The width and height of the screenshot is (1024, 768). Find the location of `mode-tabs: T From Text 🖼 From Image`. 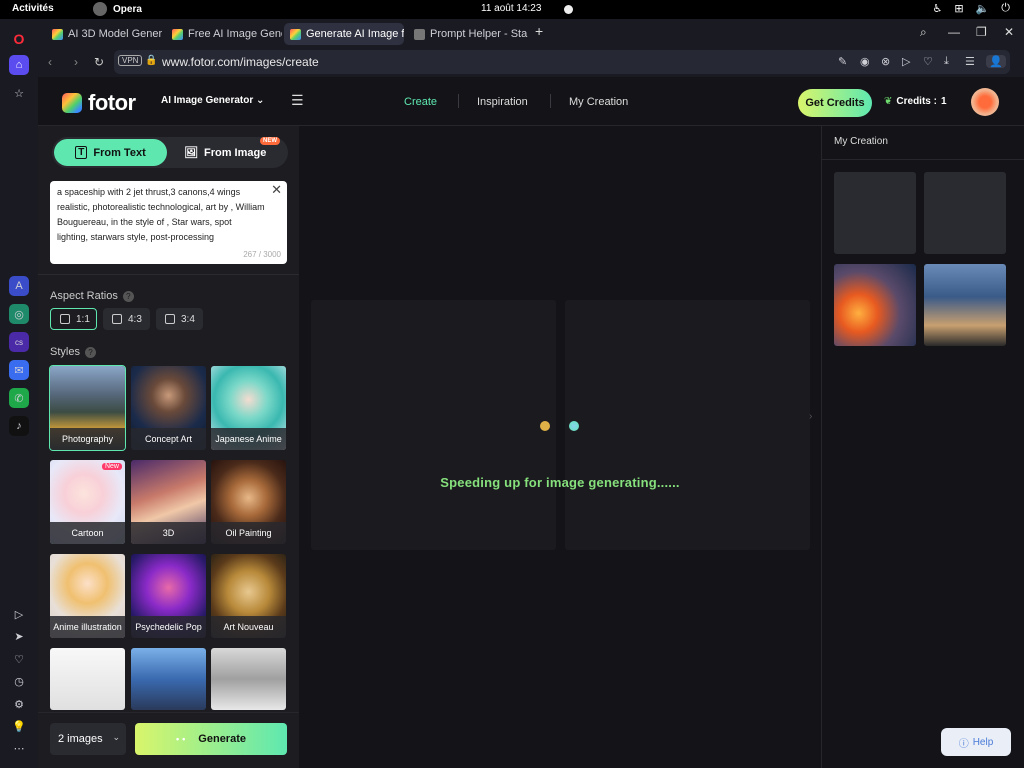

mode-tabs: T From Text 🖼 From Image is located at coordinates (170, 152).